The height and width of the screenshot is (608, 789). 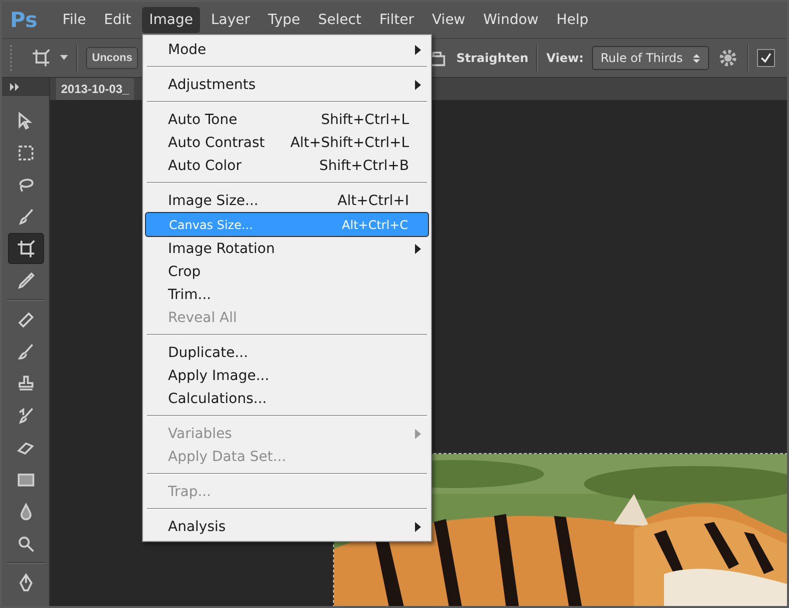 What do you see at coordinates (287, 200) in the screenshot?
I see `menu-option: Image Size... Alt+Ctrl+I` at bounding box center [287, 200].